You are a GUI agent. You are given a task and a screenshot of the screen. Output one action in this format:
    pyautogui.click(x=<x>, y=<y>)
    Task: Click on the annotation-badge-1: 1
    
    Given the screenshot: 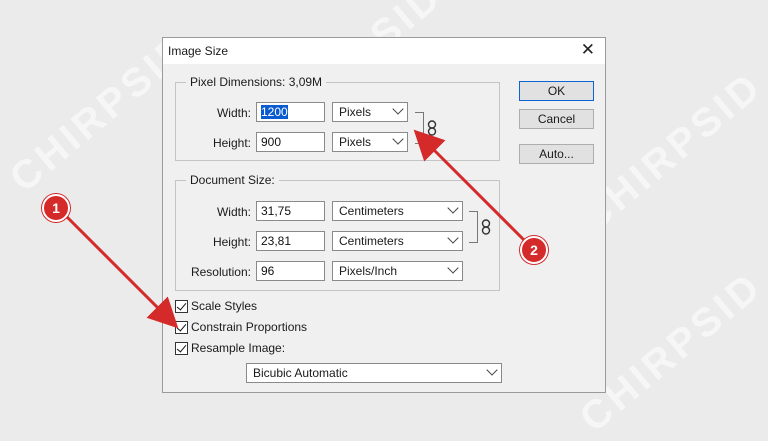 What is the action you would take?
    pyautogui.click(x=56, y=208)
    